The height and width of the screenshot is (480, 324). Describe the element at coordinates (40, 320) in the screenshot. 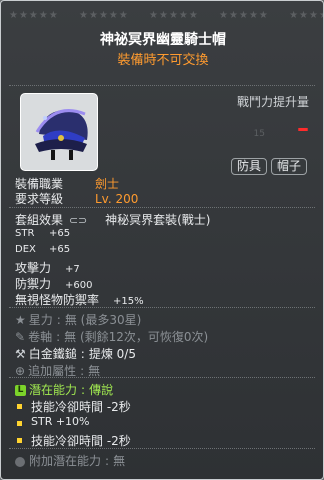

I see `enhance-label: 星力` at that location.